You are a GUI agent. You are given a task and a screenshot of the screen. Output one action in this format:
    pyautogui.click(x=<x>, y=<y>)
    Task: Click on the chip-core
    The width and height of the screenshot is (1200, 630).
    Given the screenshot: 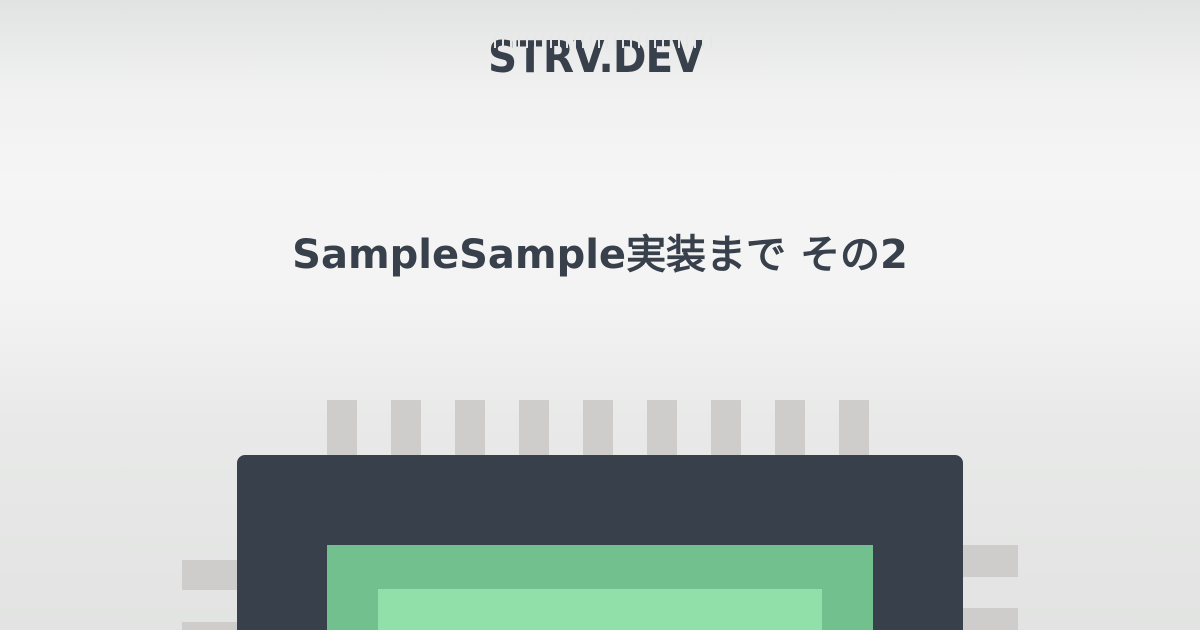 What is the action you would take?
    pyautogui.click(x=600, y=609)
    